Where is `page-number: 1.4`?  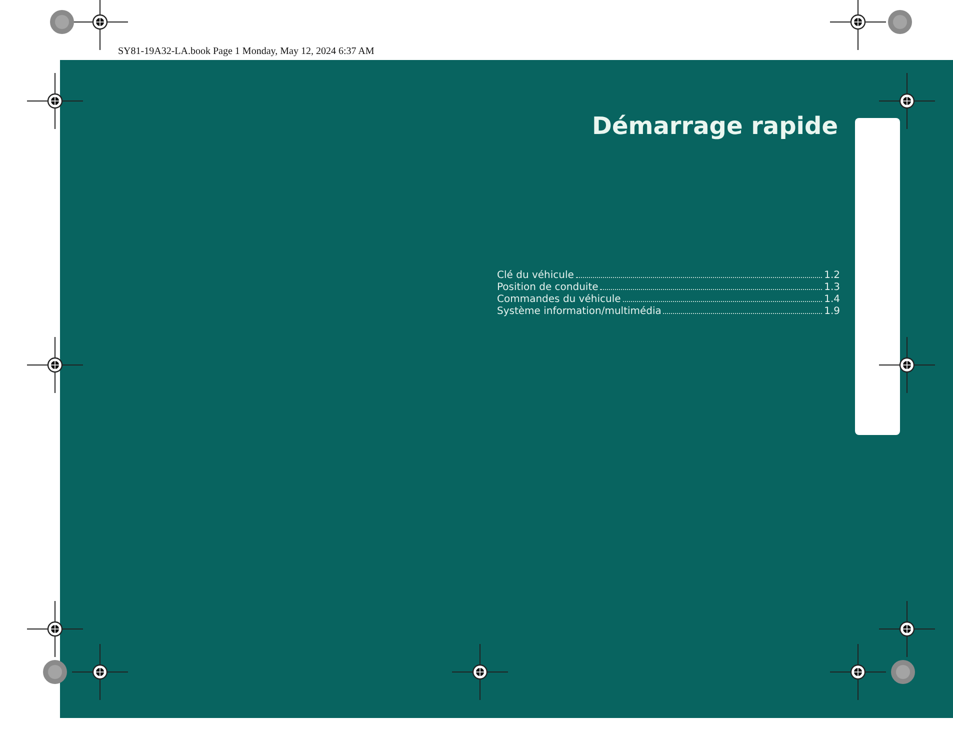
page-number: 1.4 is located at coordinates (832, 300).